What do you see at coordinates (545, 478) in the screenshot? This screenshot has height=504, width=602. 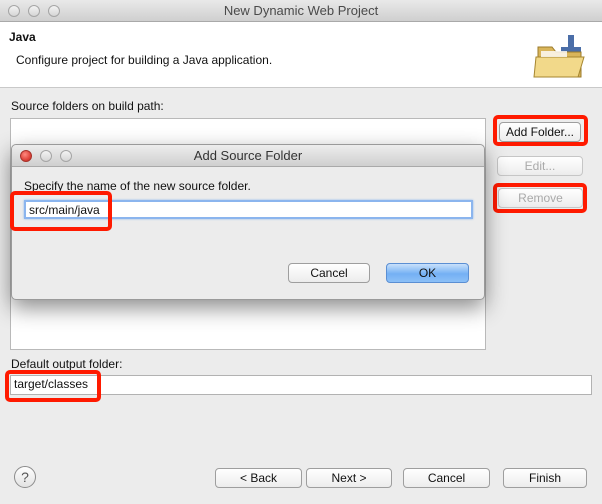 I see `finish-button: Finish` at bounding box center [545, 478].